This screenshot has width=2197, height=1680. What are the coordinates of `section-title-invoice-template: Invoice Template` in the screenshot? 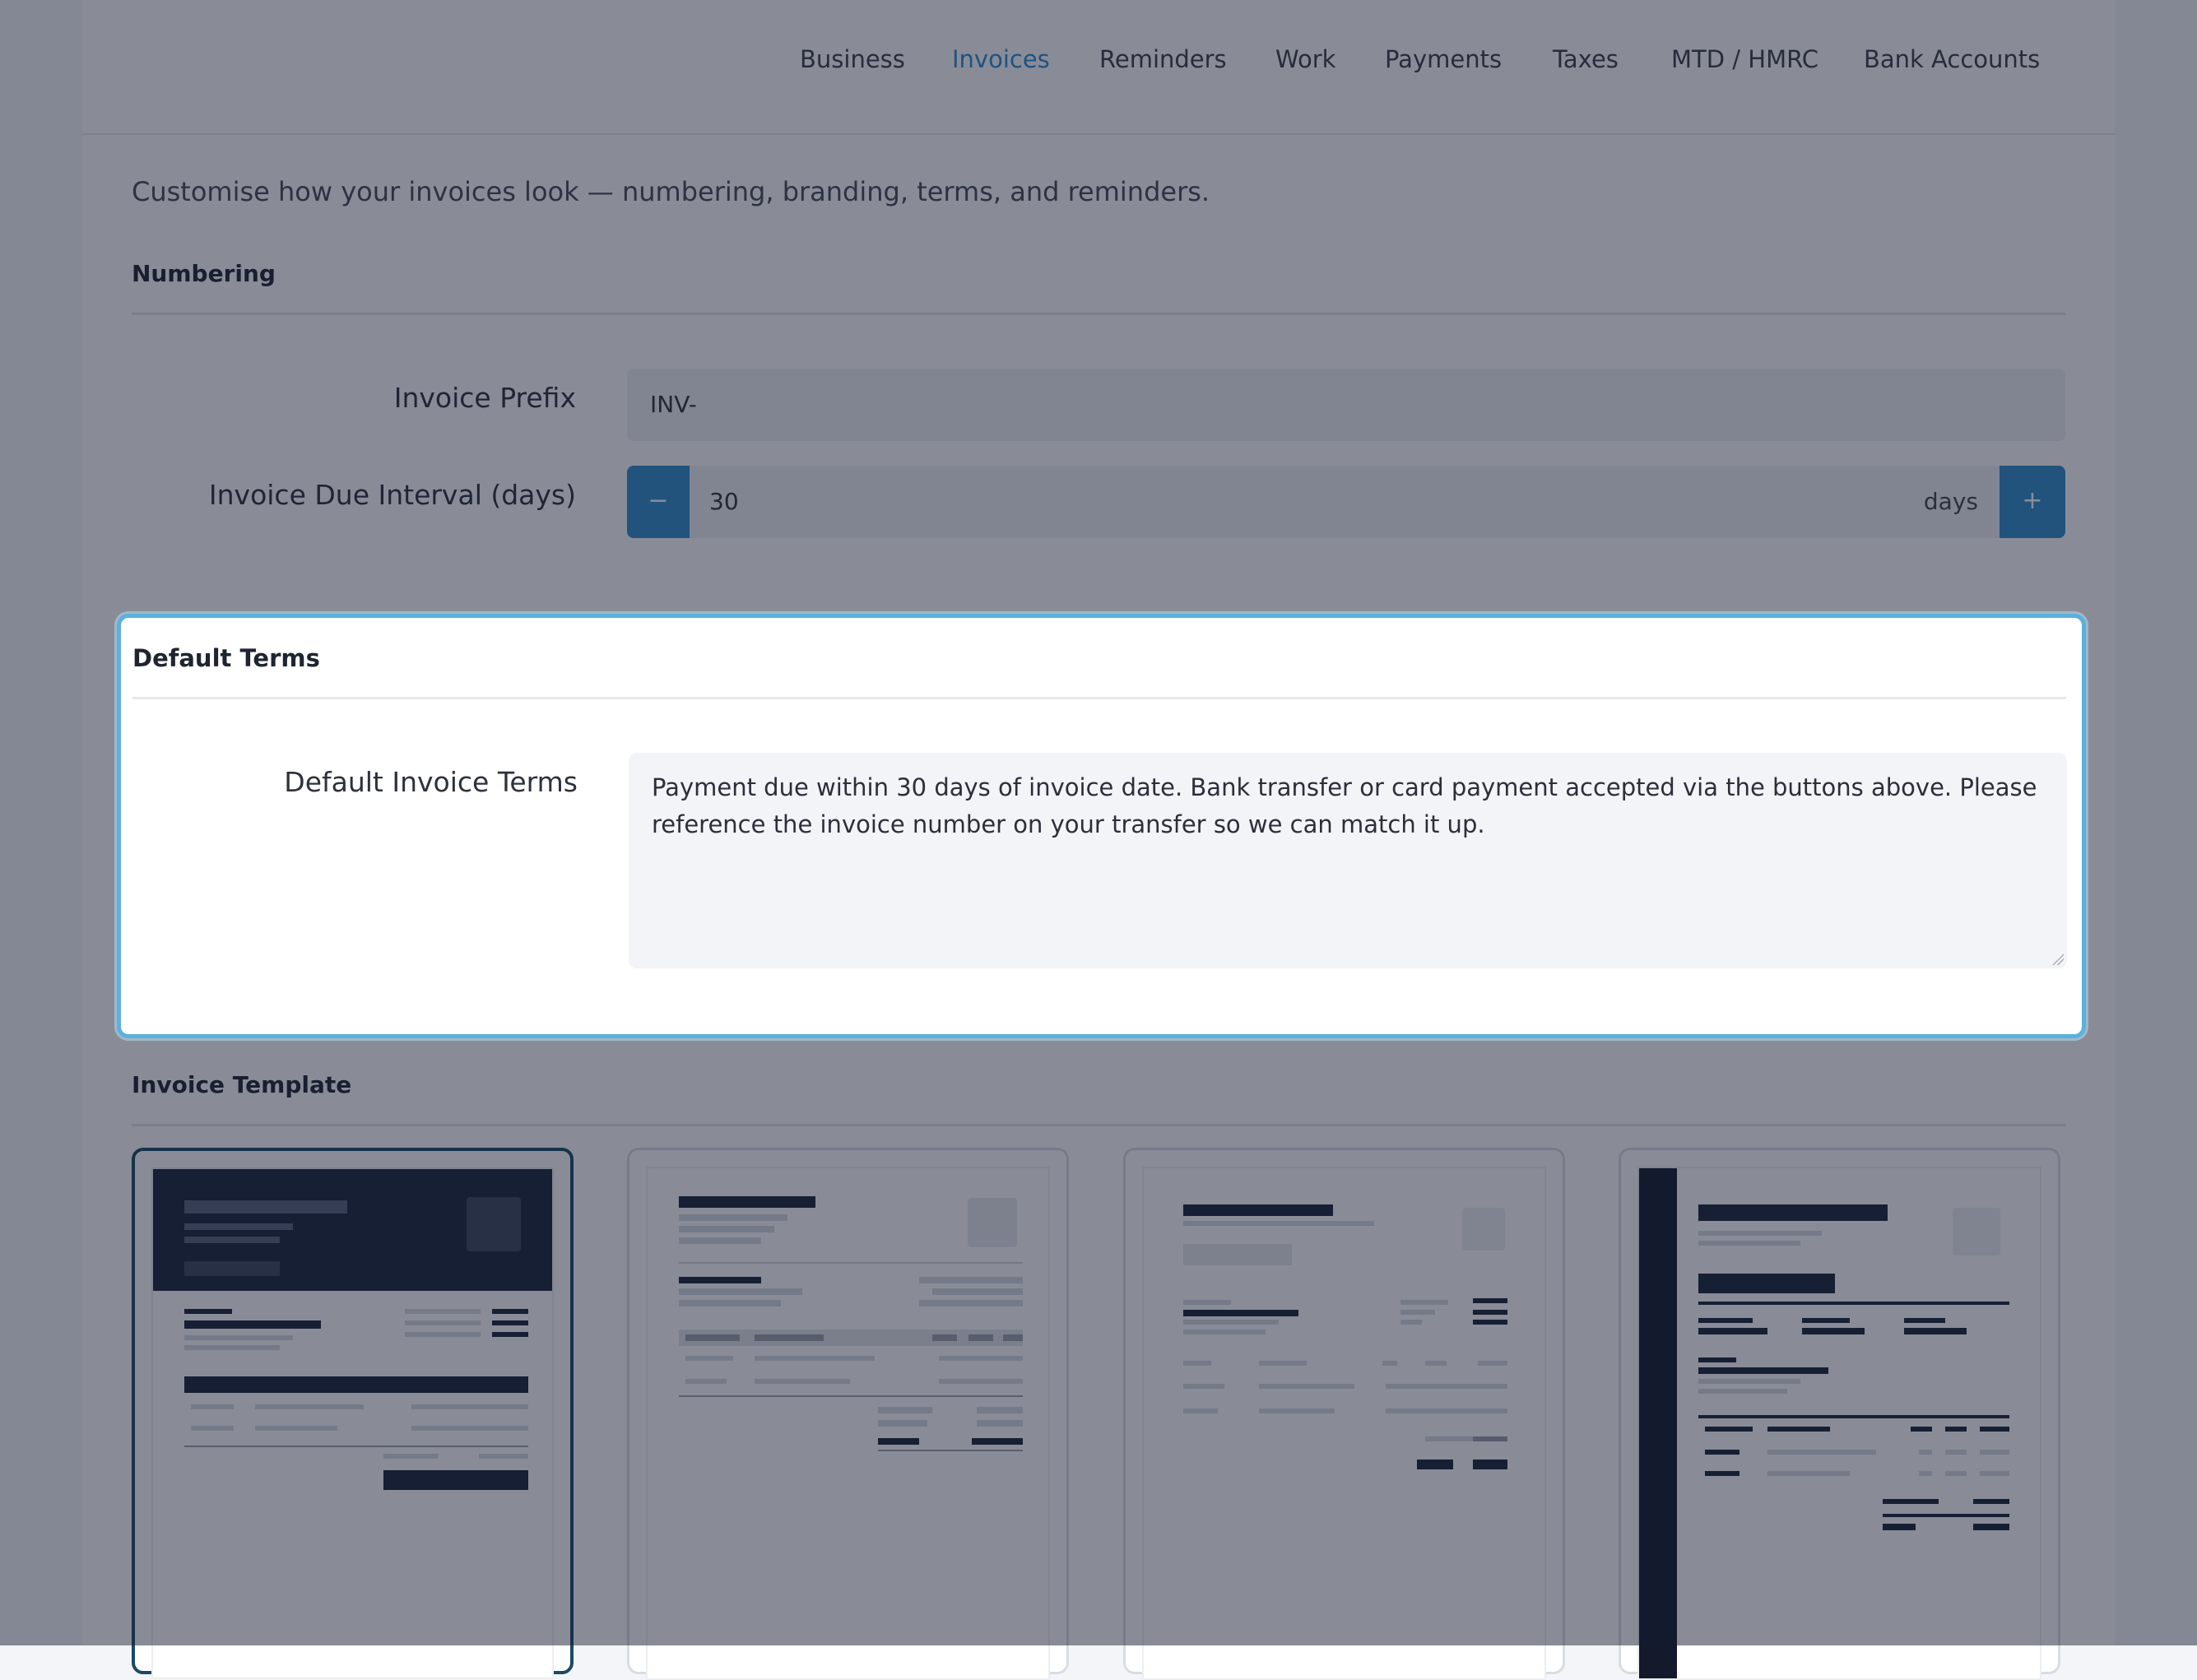 It's located at (242, 1084).